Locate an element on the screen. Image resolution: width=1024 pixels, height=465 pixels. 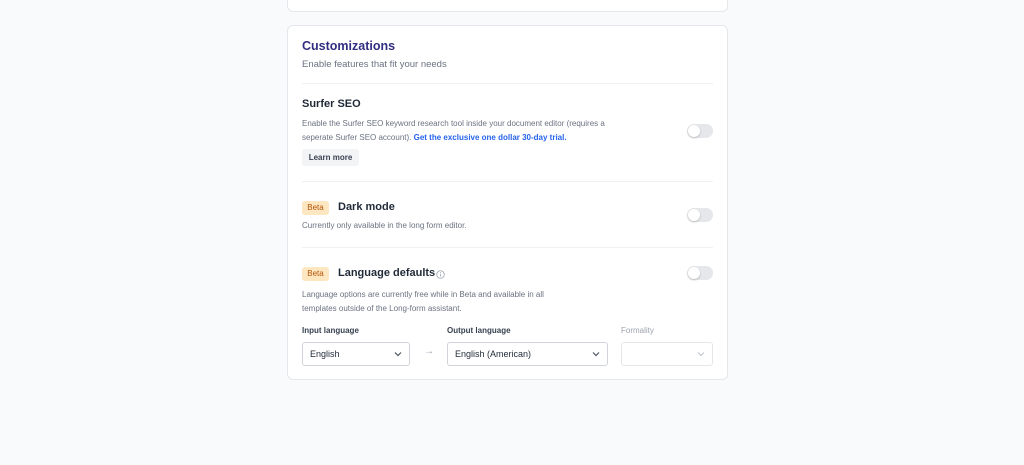
card-title: Customizations is located at coordinates (349, 46).